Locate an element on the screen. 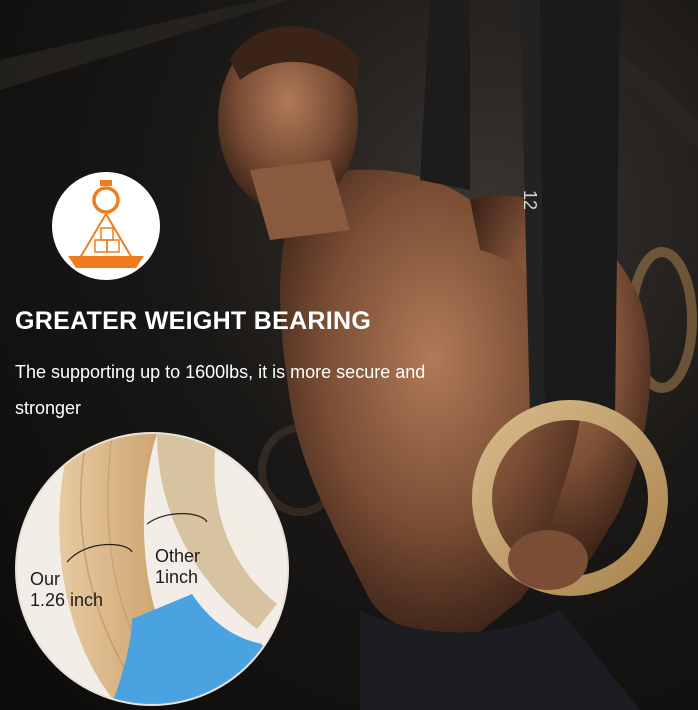 This screenshot has width=698, height=710. our-ring-label: Our 1.26 inch is located at coordinates (66, 590).